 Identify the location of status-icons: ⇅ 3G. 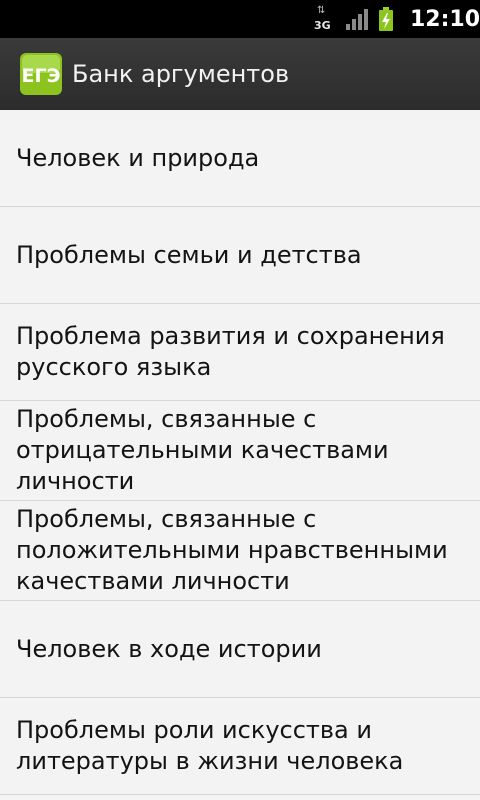
(354, 19).